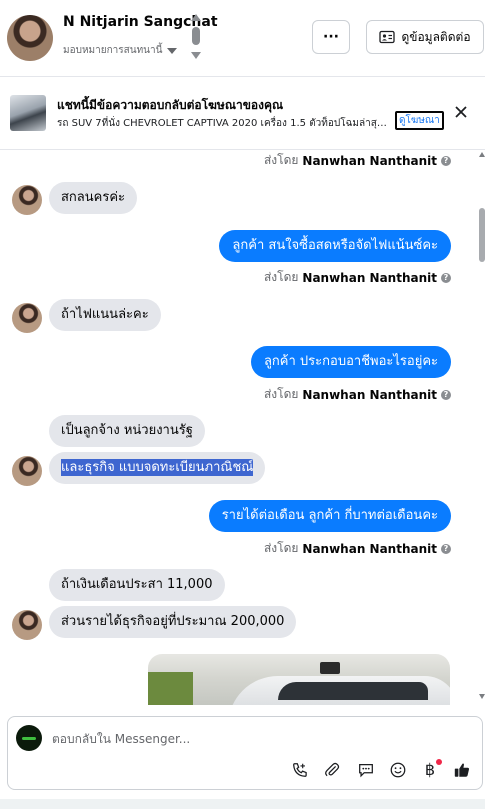  Describe the element at coordinates (335, 246) in the screenshot. I see `sent-message: ลูกค้า สนใจซื้อสดหรือจัดไฟแน้นซ์คะ` at that location.